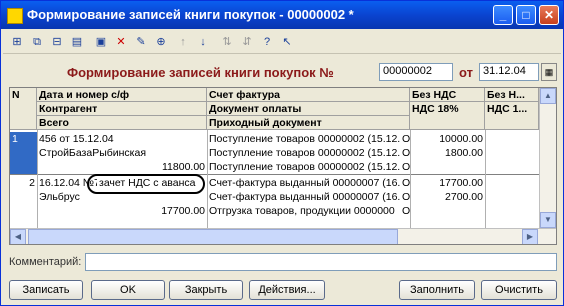 The width and height of the screenshot is (564, 306). What do you see at coordinates (548, 96) in the screenshot?
I see `scroll-up-icon: ▲` at bounding box center [548, 96].